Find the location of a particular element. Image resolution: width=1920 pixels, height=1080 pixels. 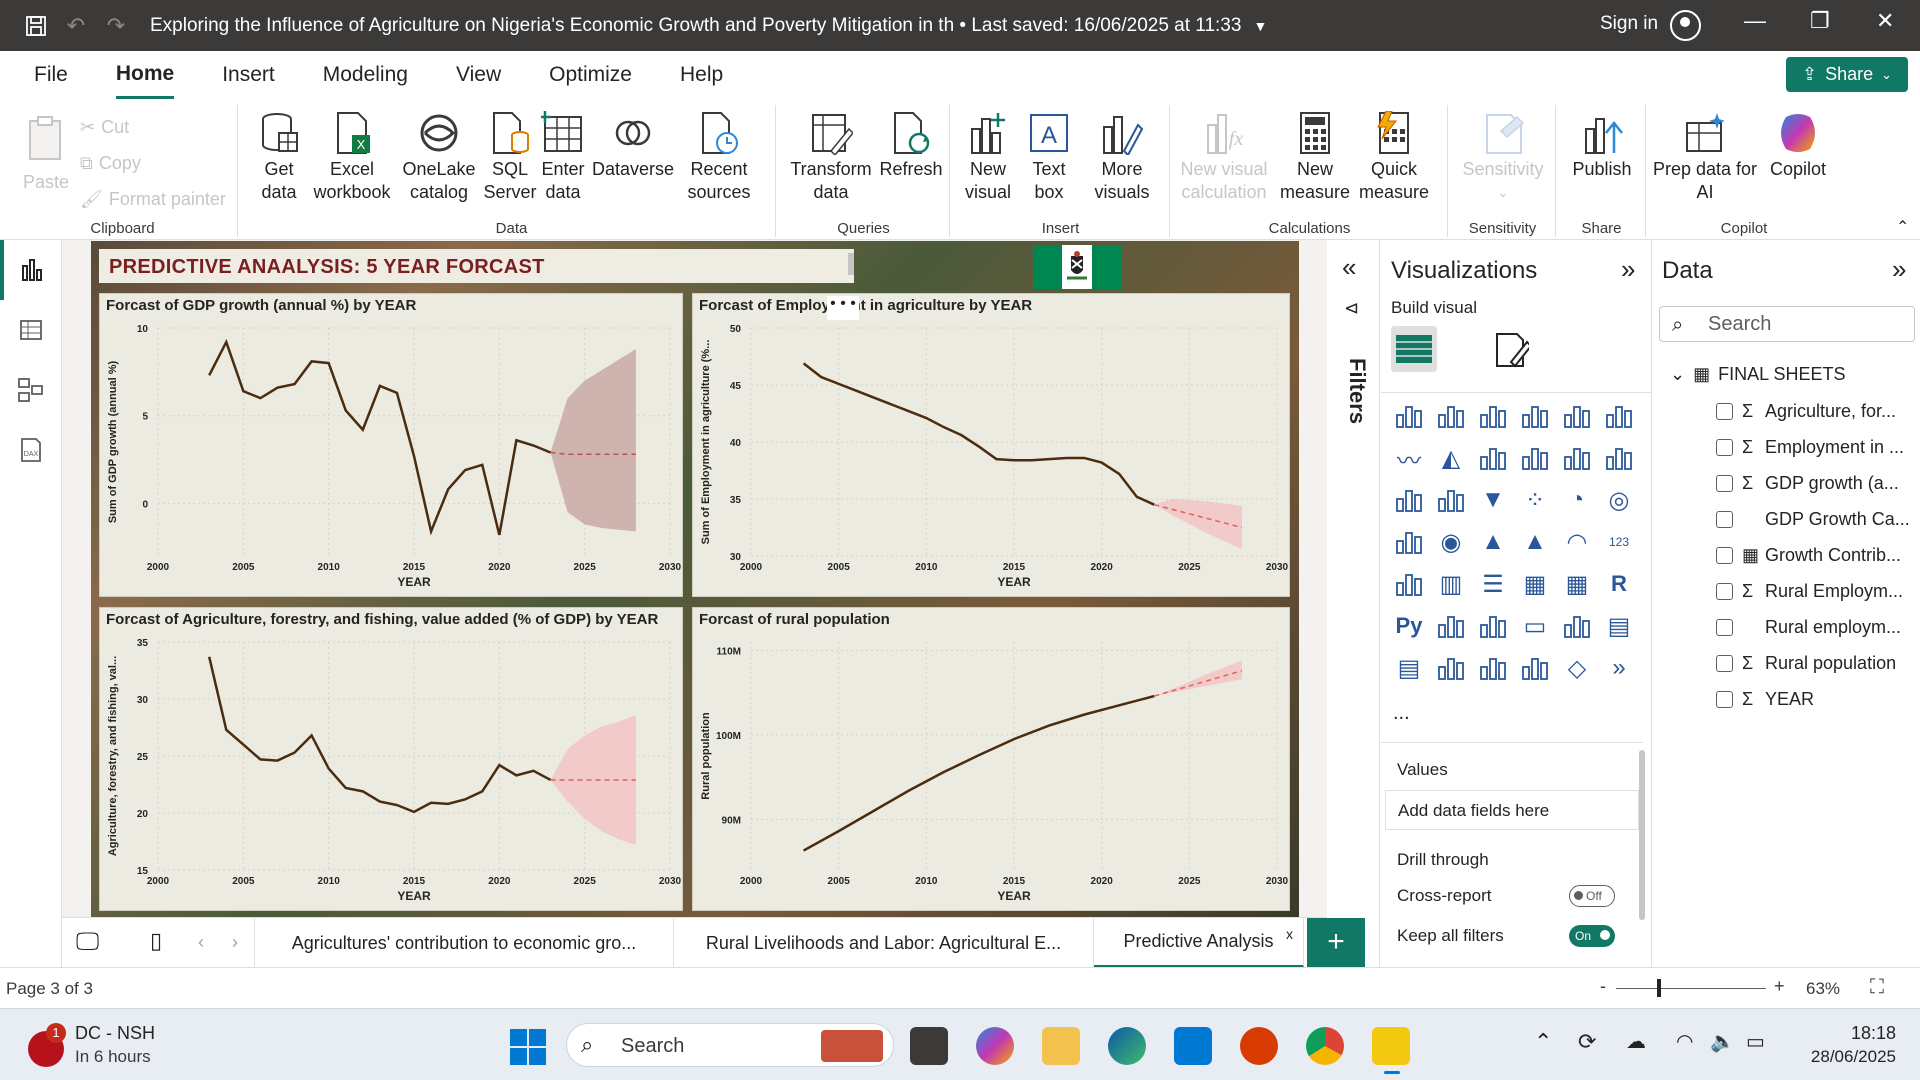

gauge-visual-icon: ◠ is located at coordinates (1577, 542).